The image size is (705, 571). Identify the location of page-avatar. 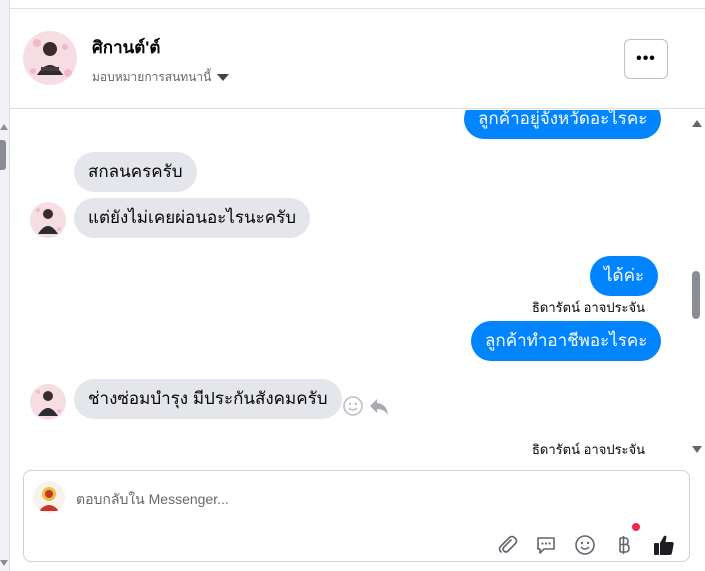
(49, 497).